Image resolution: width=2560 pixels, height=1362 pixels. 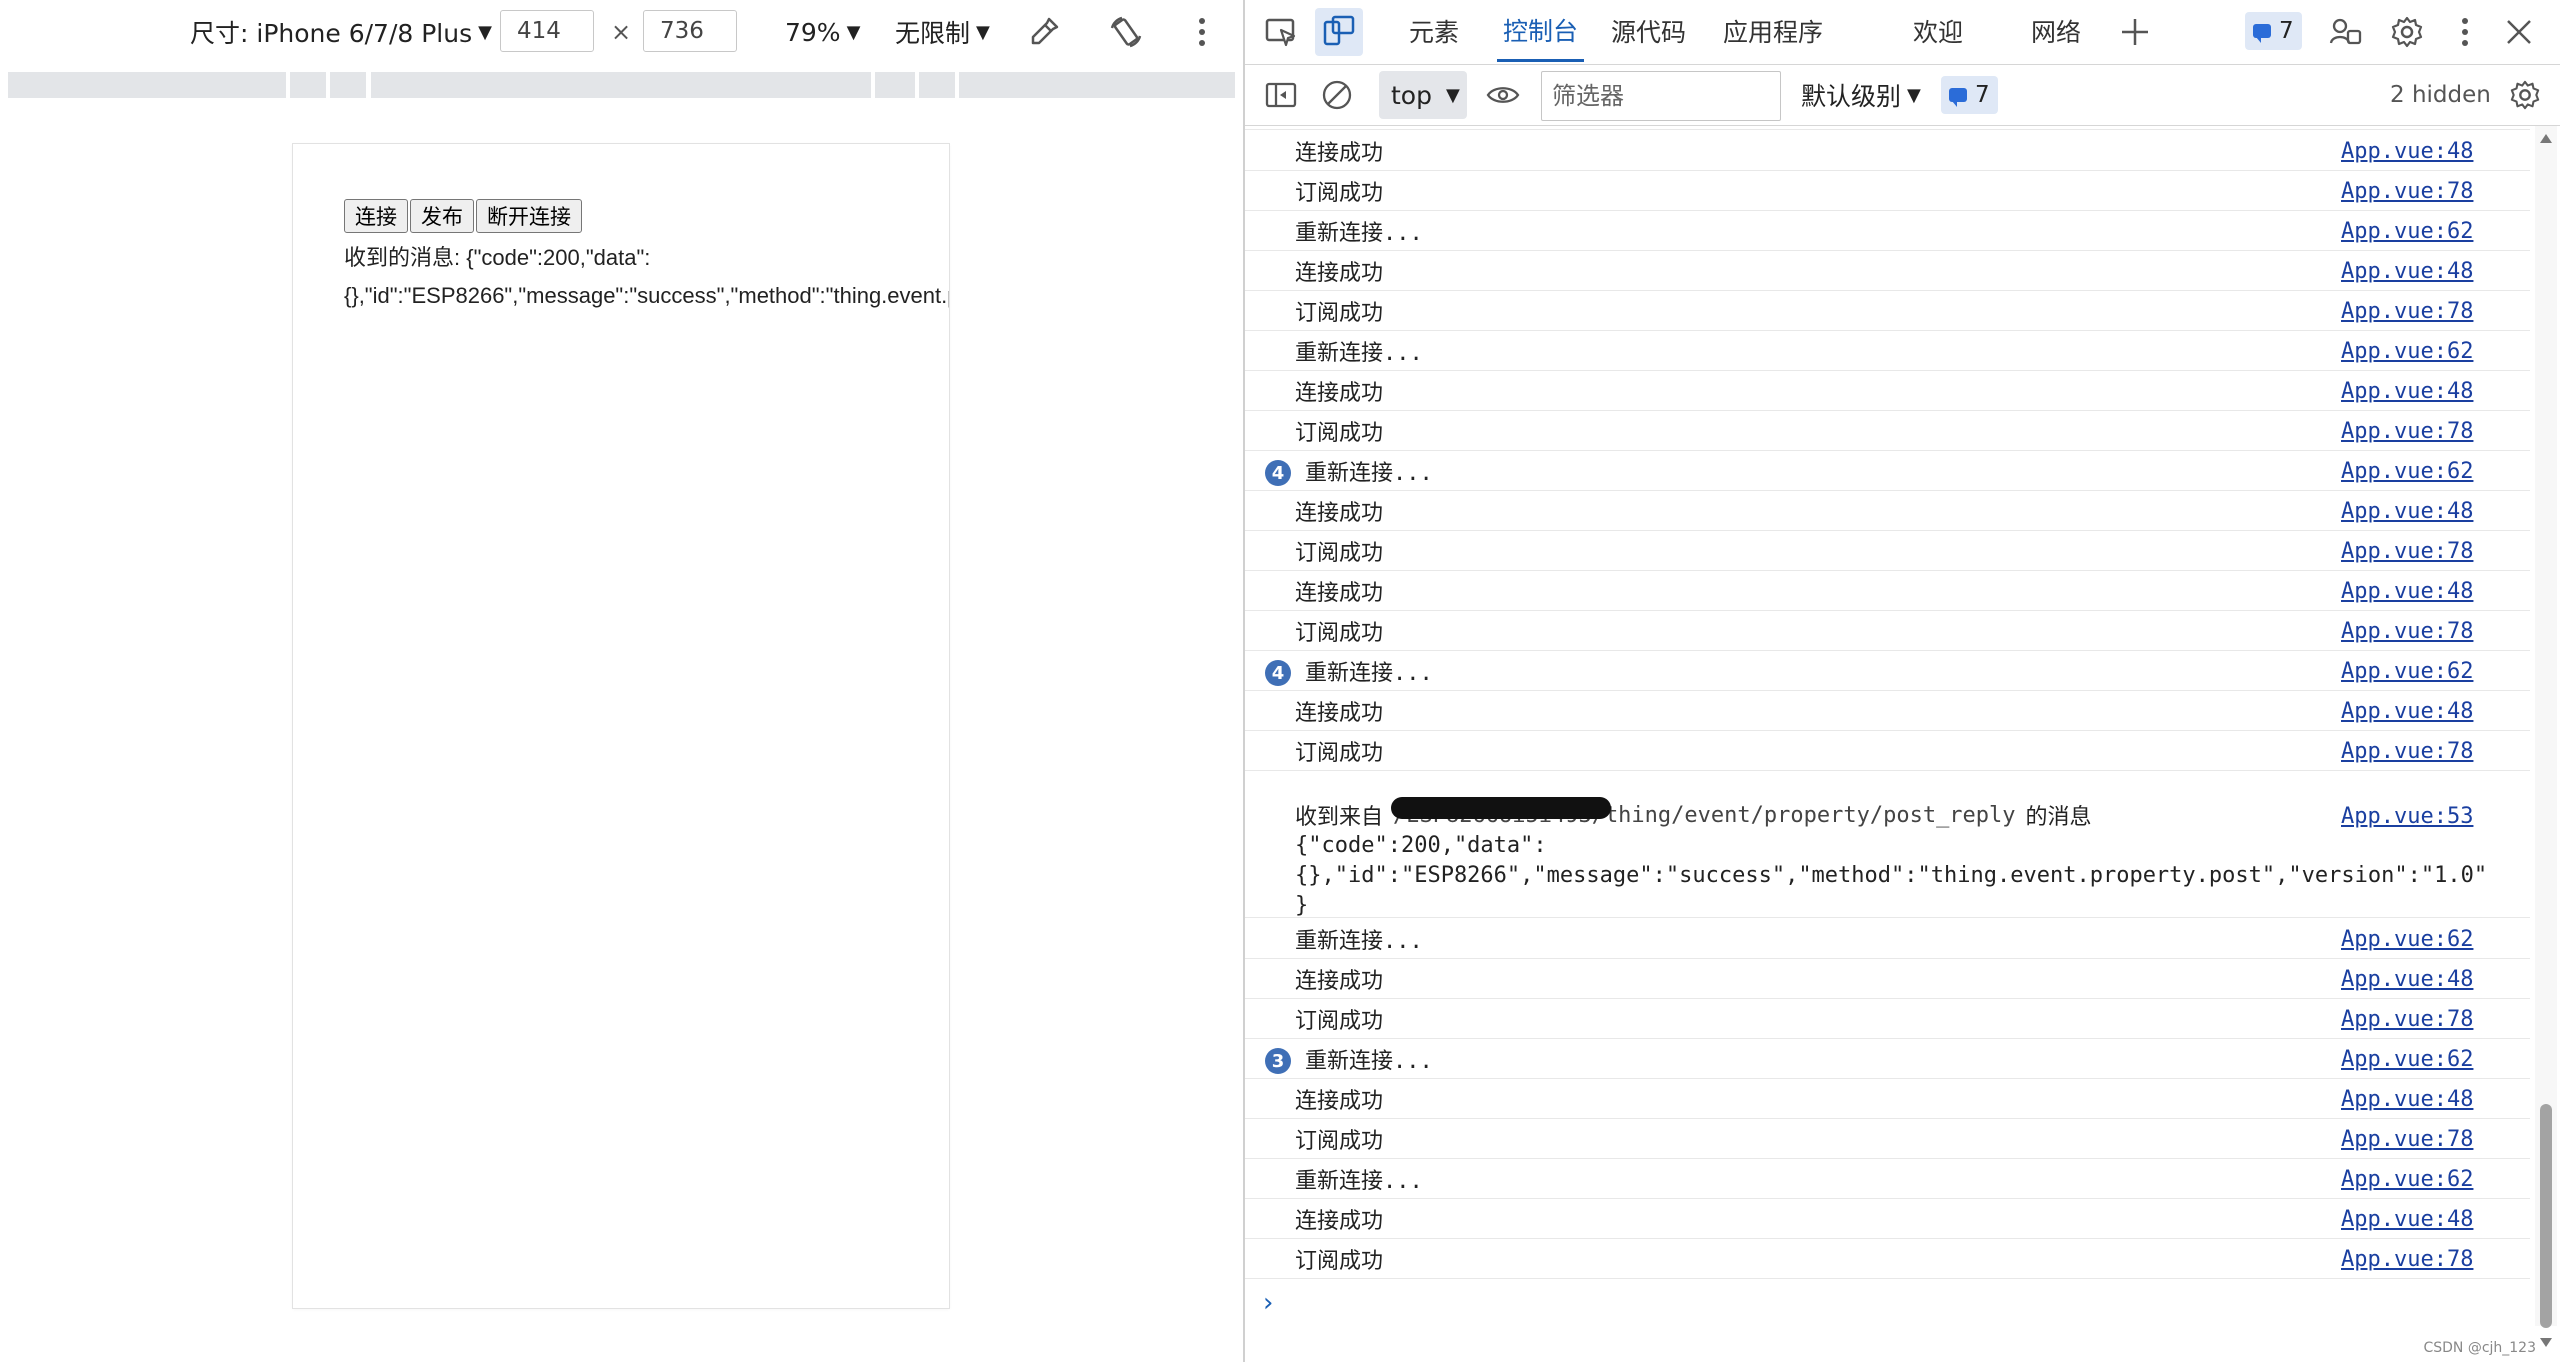 I want to click on throttle-select: 无限制 ▼, so click(x=942, y=32).